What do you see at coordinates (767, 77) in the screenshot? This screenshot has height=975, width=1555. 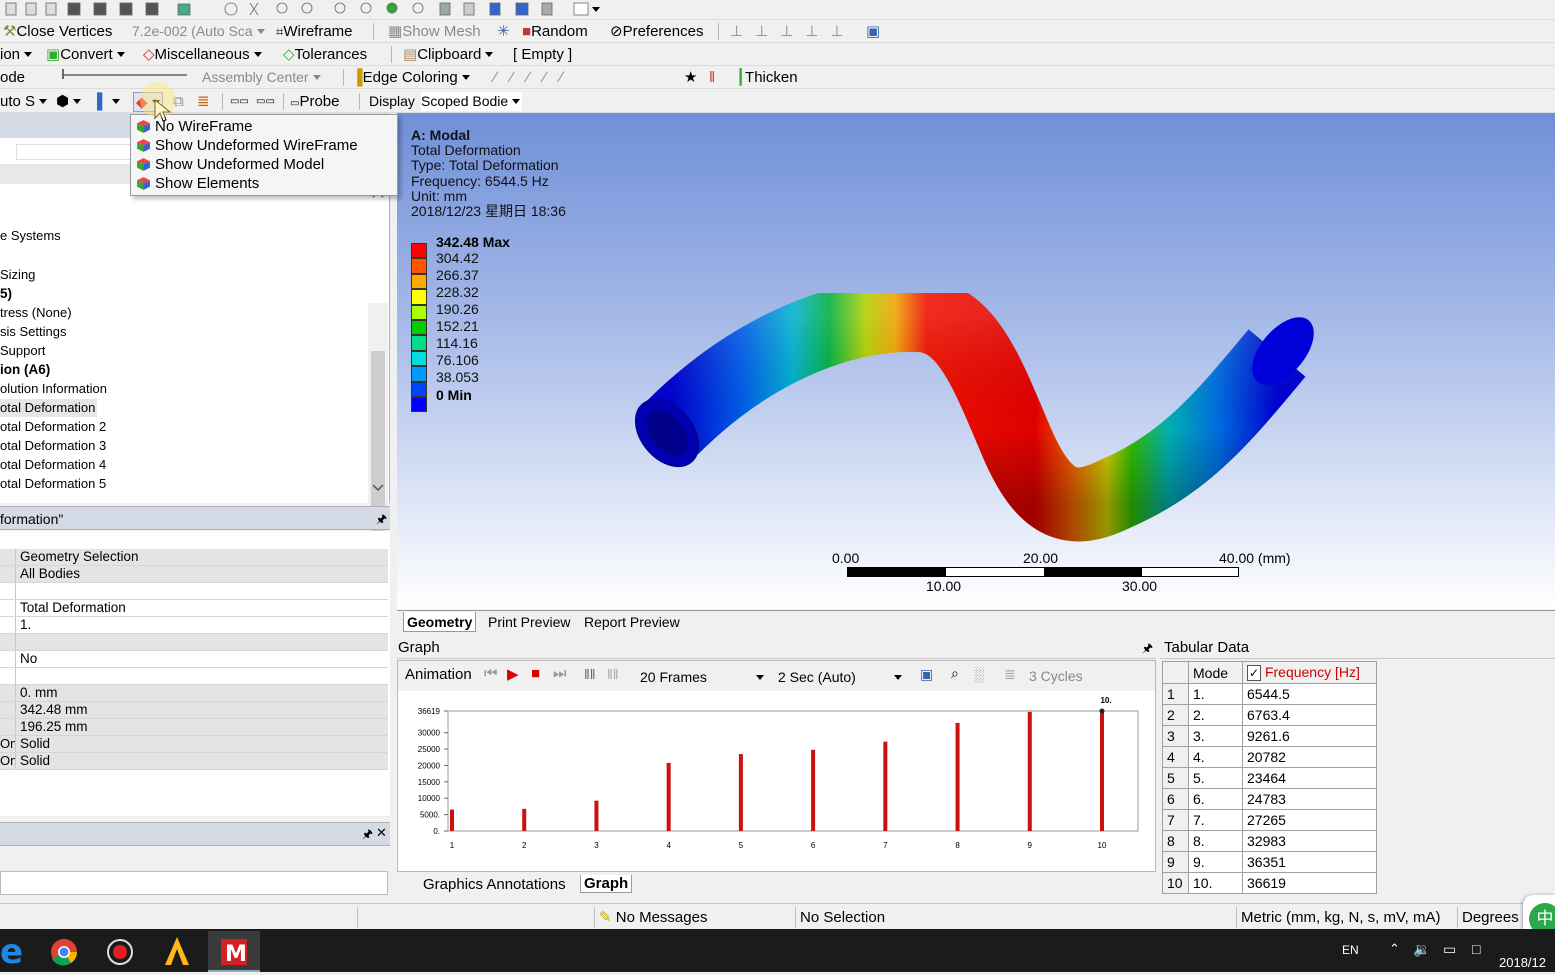 I see `thicken-button: ┃Thicken` at bounding box center [767, 77].